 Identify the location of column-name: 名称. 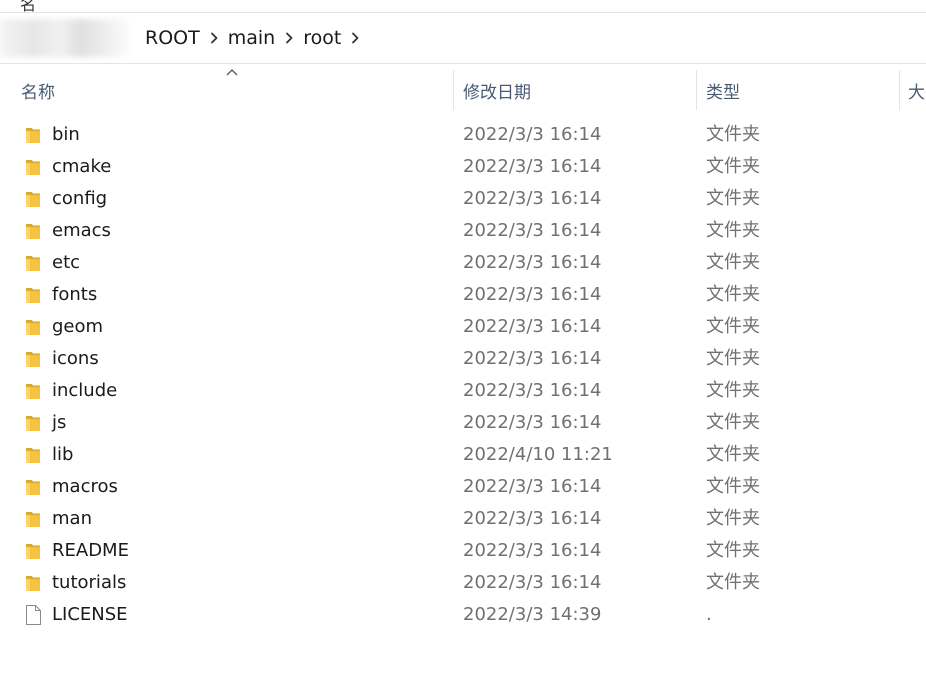
(38, 90).